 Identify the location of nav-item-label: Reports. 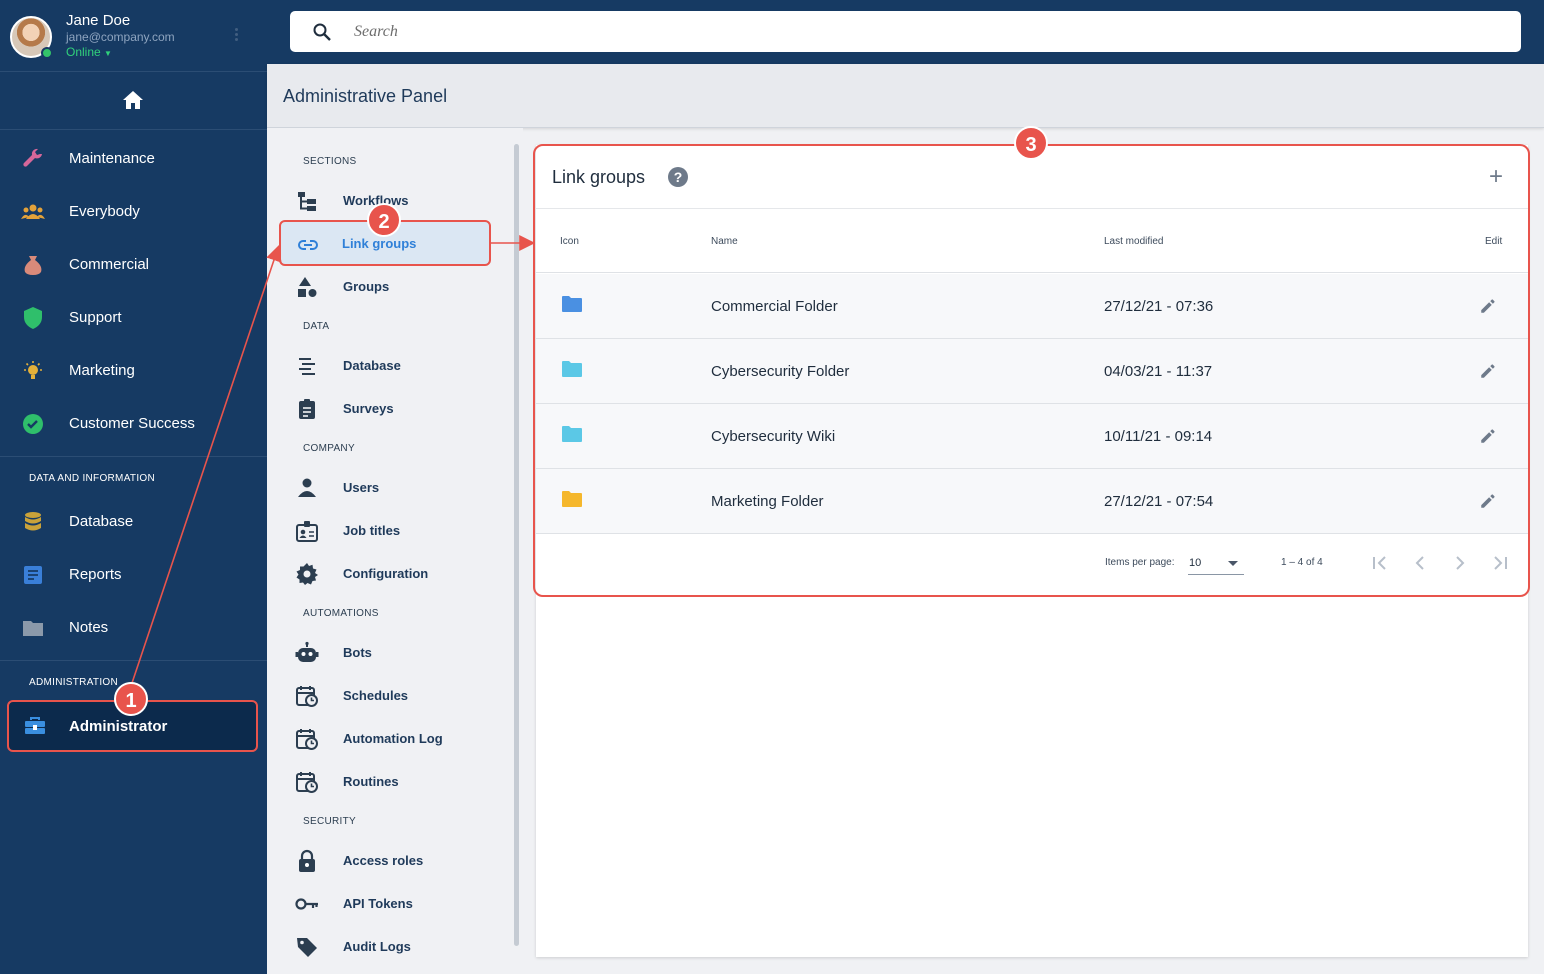
(95, 574).